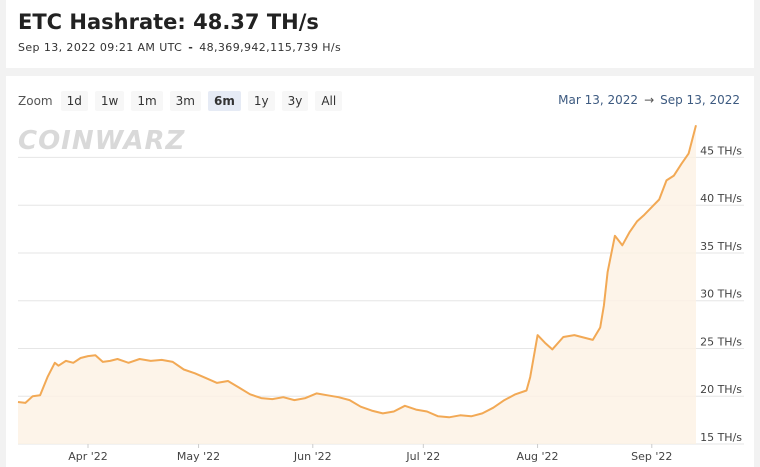 The height and width of the screenshot is (467, 760). I want to click on zoom-button-all: All, so click(329, 101).